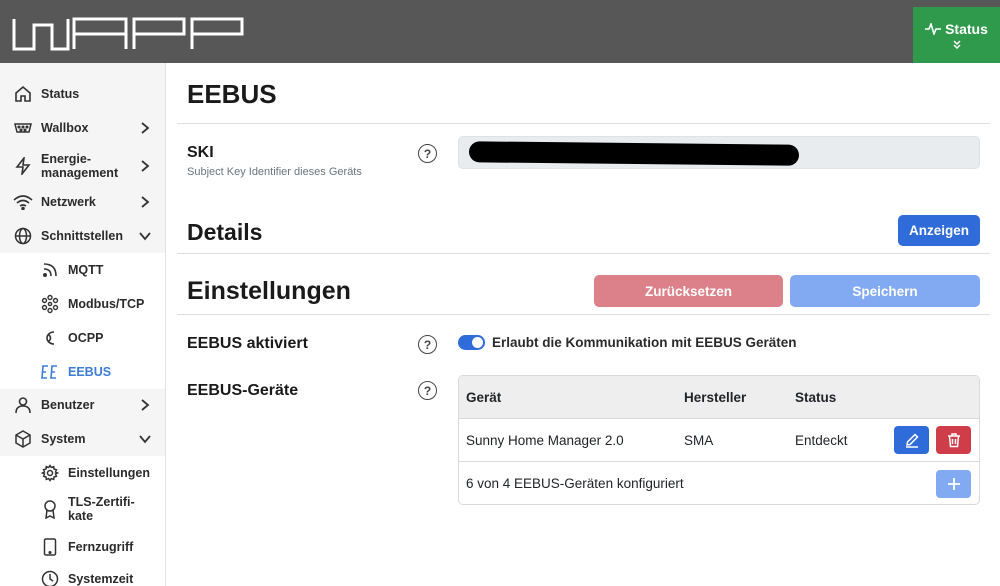 The height and width of the screenshot is (586, 1000). I want to click on sidebar-item-eebus: EEBUS, so click(82, 372).